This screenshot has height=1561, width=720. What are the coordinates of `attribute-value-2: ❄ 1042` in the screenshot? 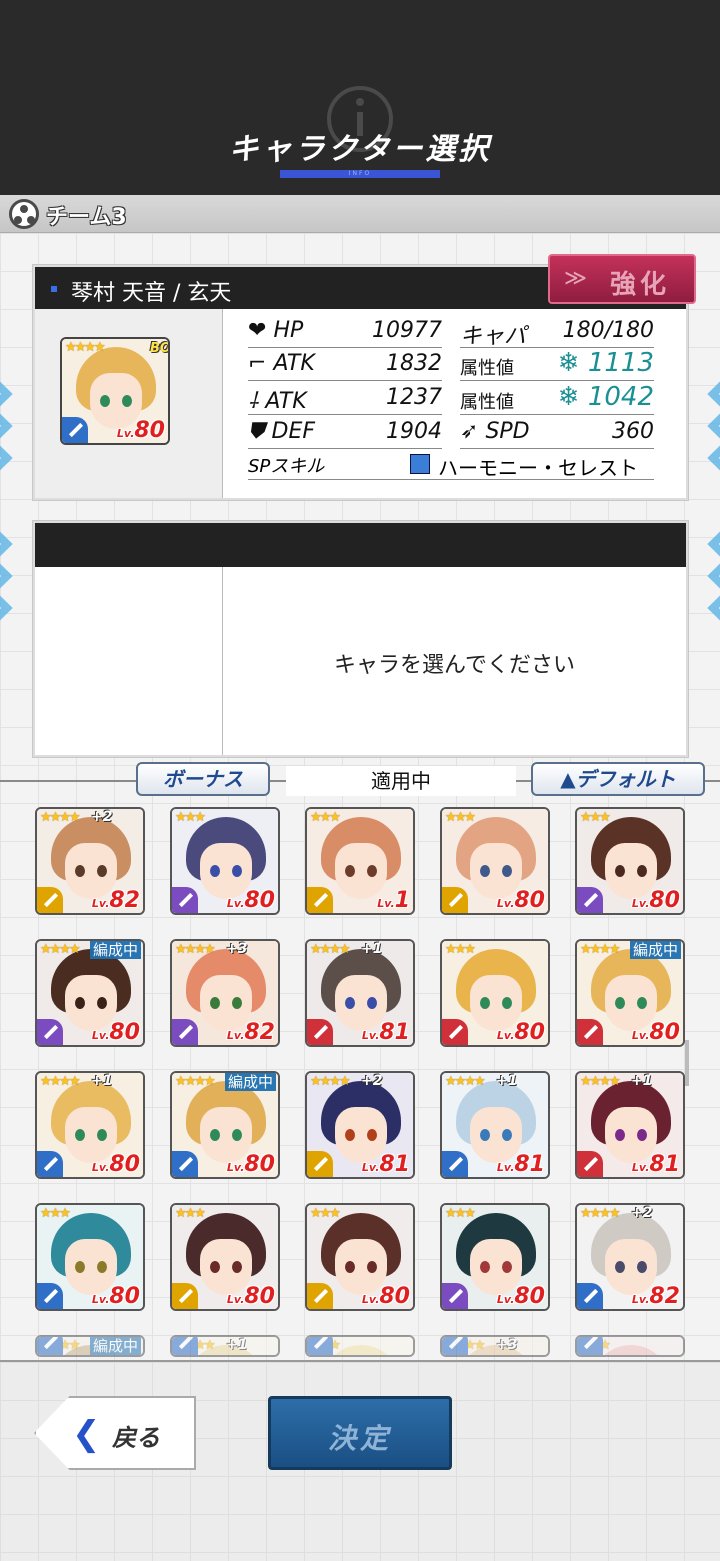 It's located at (605, 397).